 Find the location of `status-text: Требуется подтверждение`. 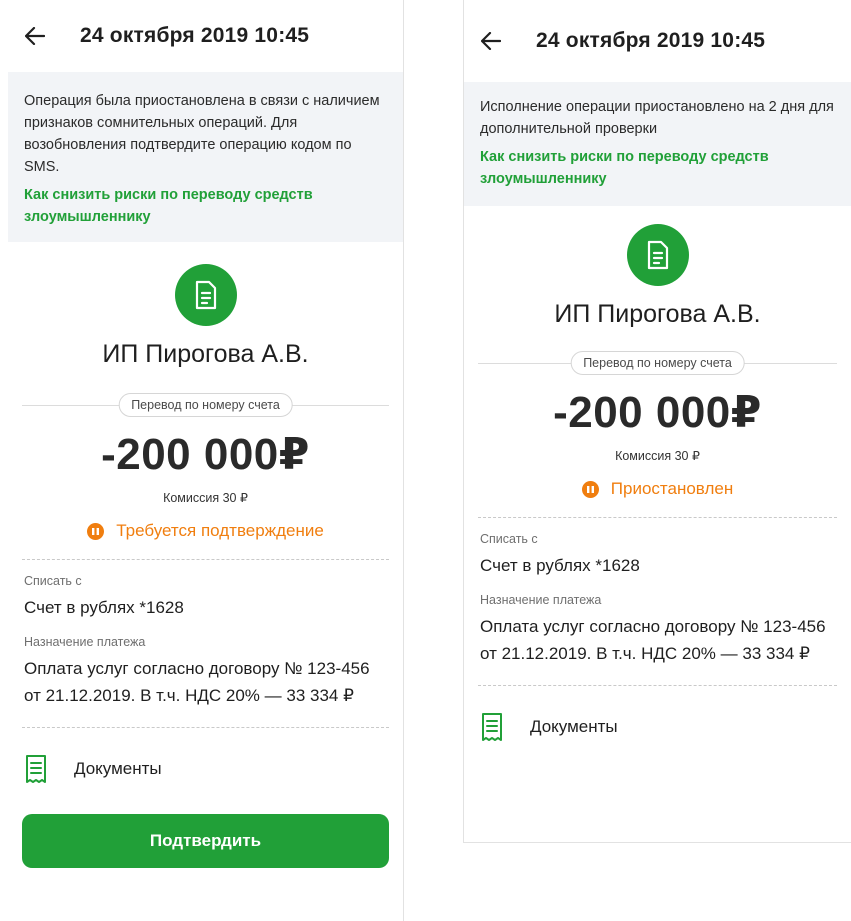

status-text: Требуется подтверждение is located at coordinates (220, 530).